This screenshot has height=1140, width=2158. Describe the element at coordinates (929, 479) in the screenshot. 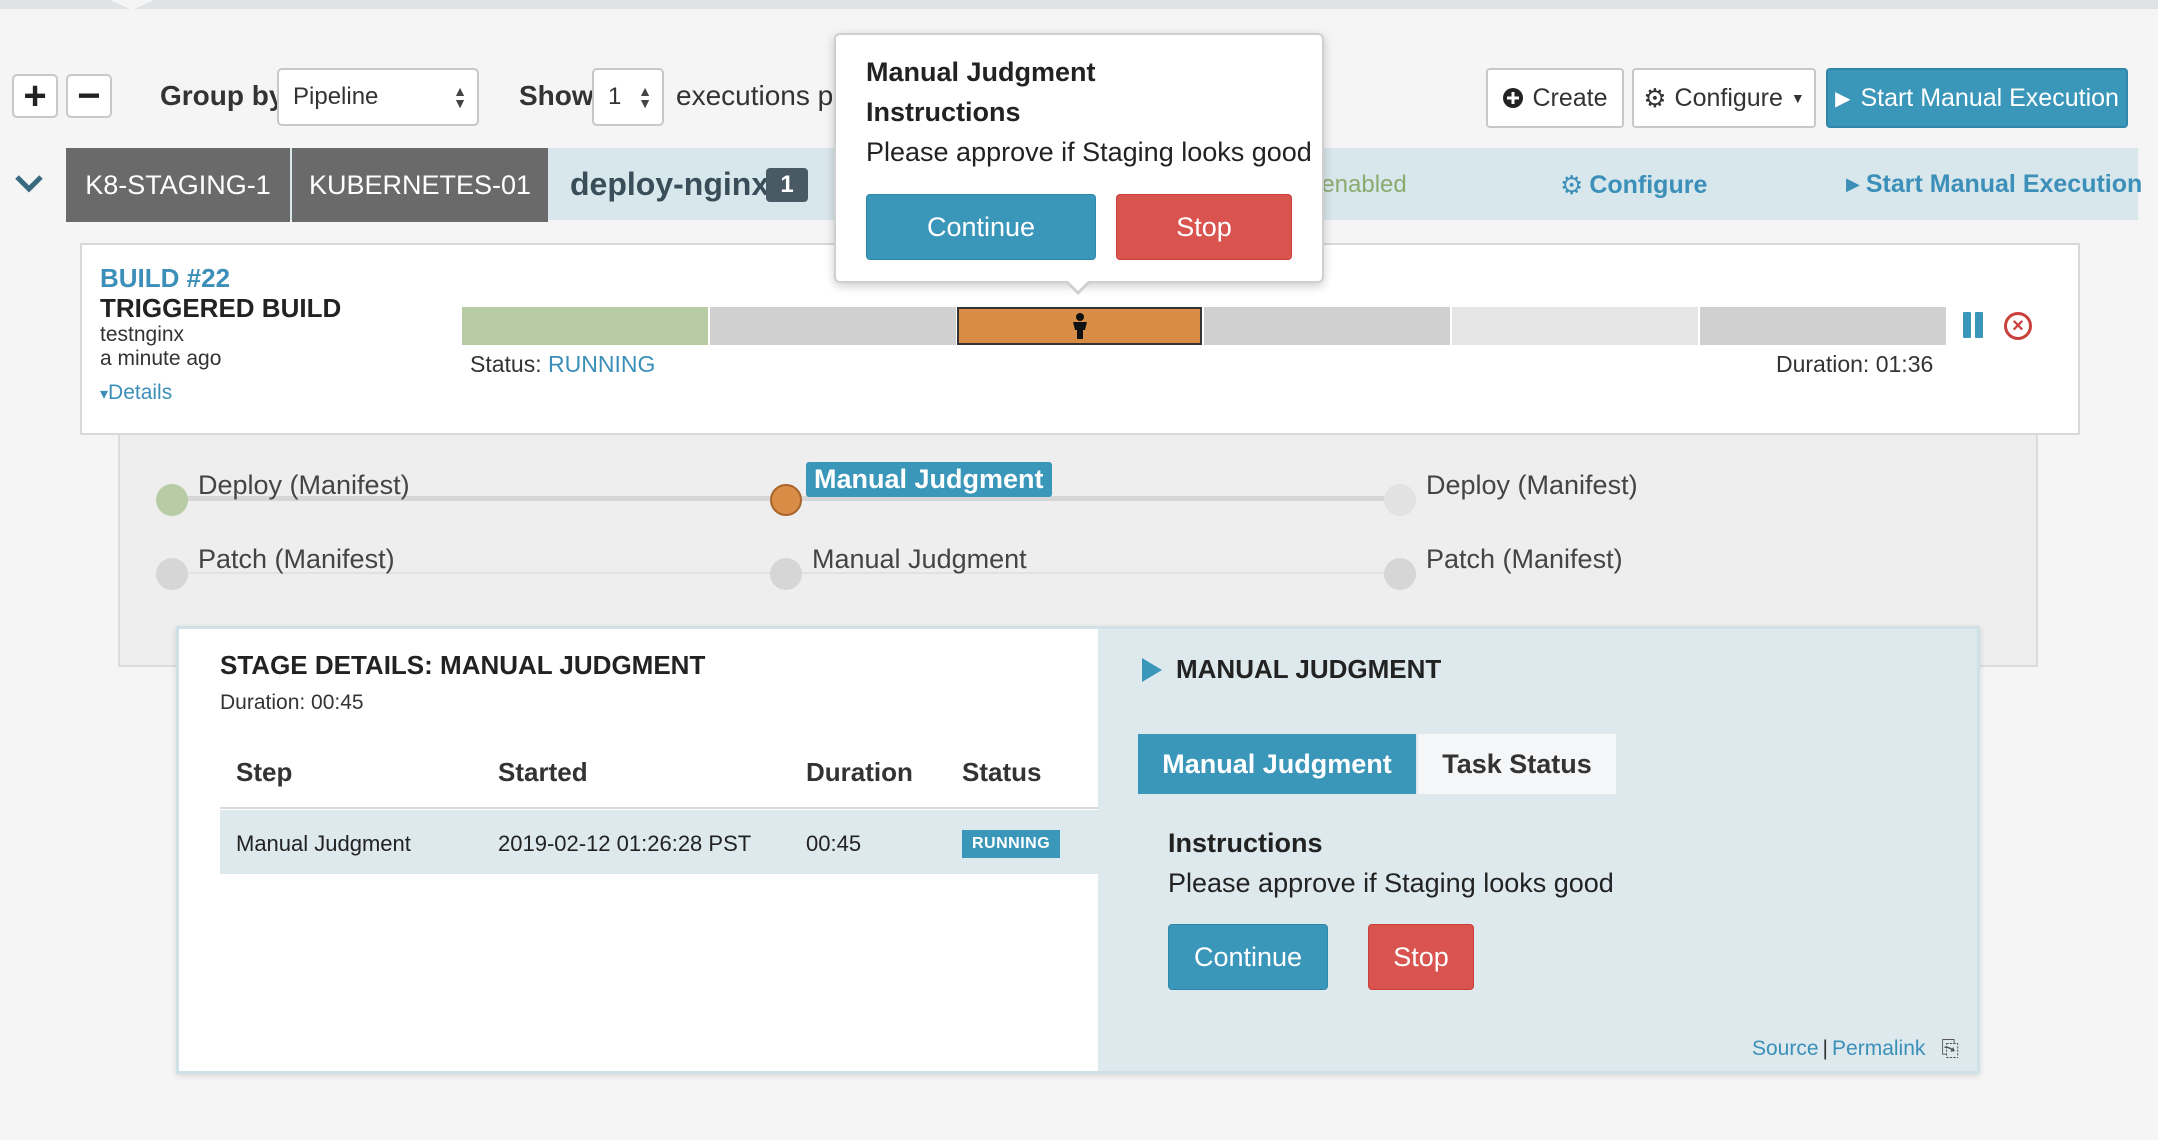

I see `graph-node-label-active: Manual Judgment` at that location.